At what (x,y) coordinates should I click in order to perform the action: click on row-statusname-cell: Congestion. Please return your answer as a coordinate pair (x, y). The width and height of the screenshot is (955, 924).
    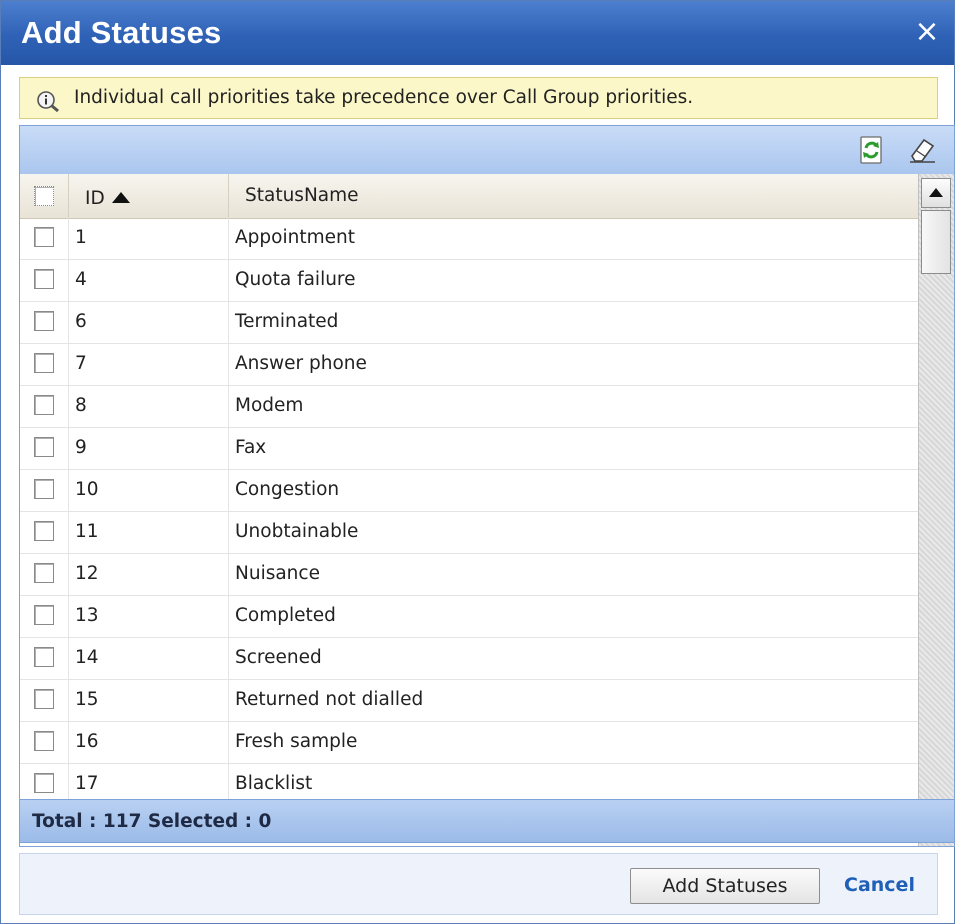
    Looking at the image, I should click on (573, 491).